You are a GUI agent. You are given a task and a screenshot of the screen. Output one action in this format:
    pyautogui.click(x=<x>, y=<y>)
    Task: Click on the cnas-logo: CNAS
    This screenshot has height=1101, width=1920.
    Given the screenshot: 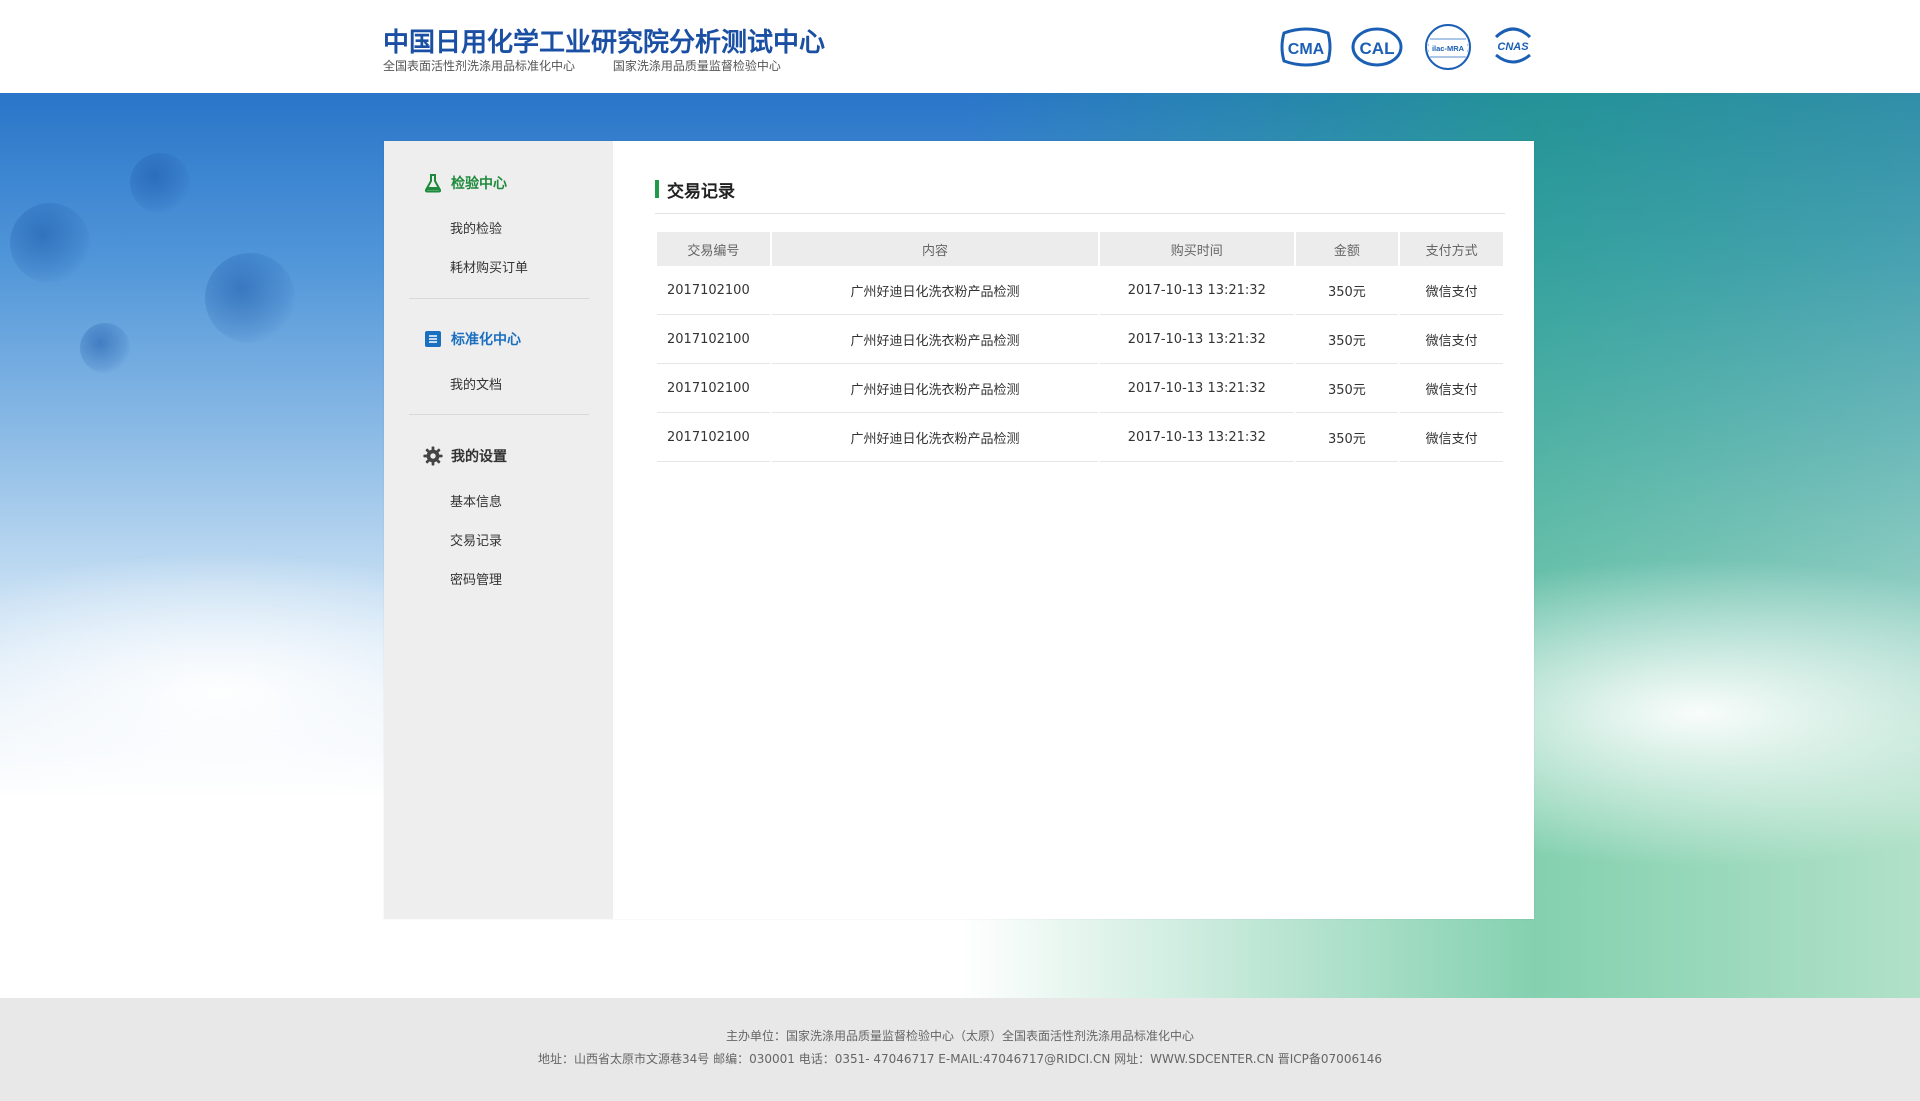 What is the action you would take?
    pyautogui.click(x=1513, y=47)
    